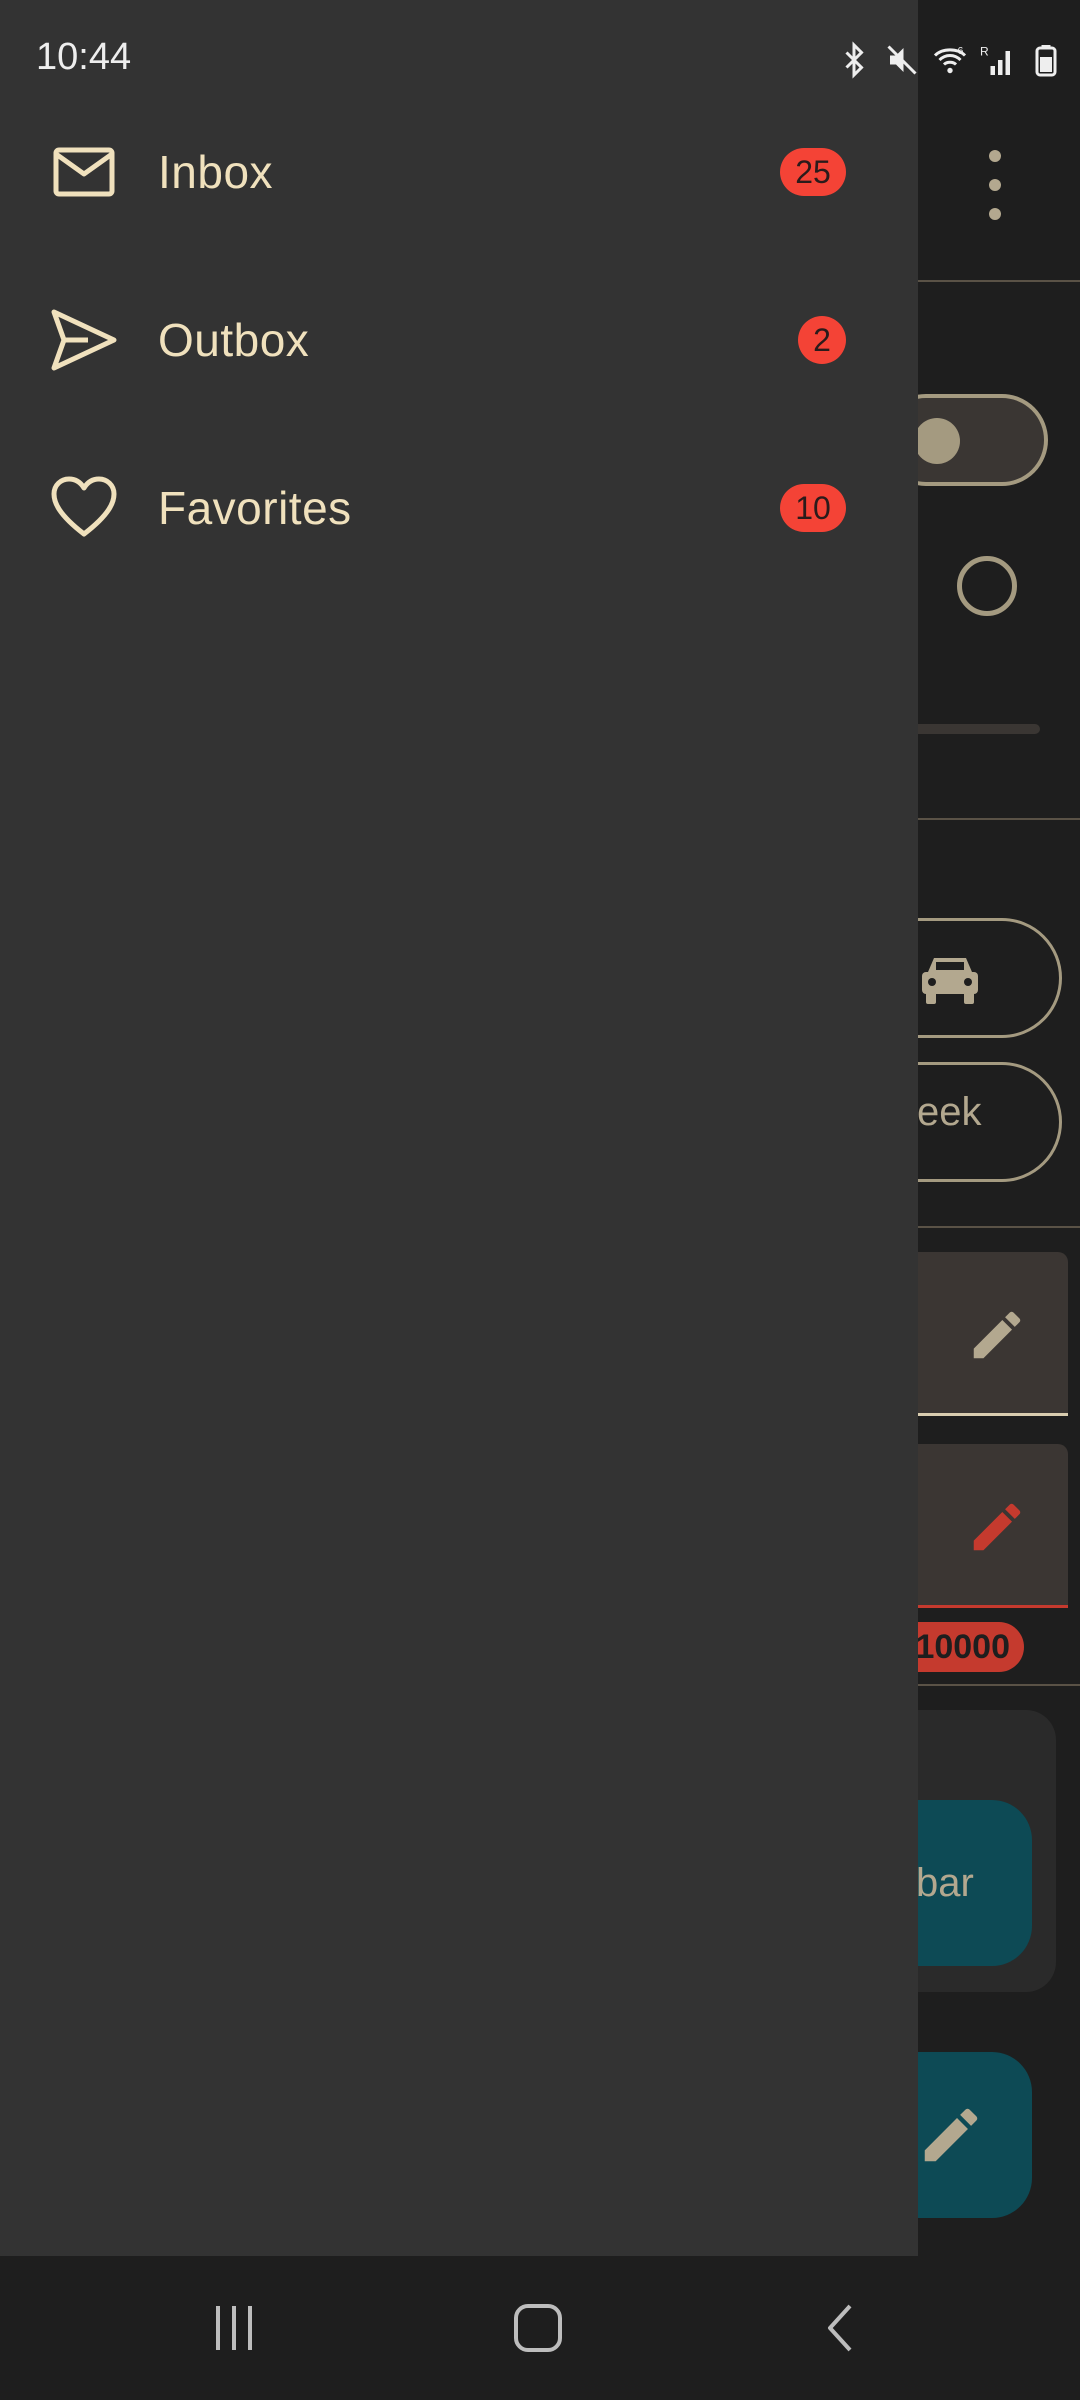 The height and width of the screenshot is (2400, 1080). What do you see at coordinates (950, 981) in the screenshot?
I see `car-icon` at bounding box center [950, 981].